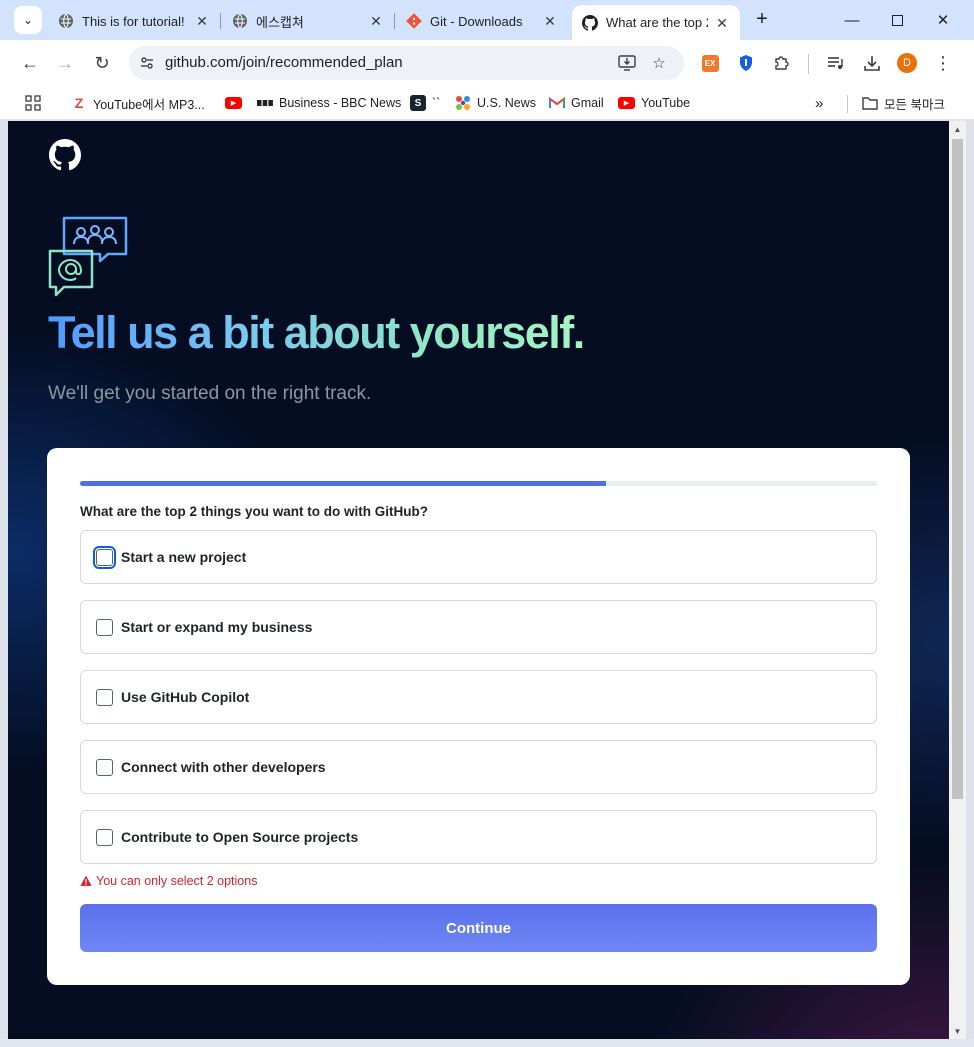 The image size is (974, 1047). I want to click on z-icon: Z, so click(79, 103).